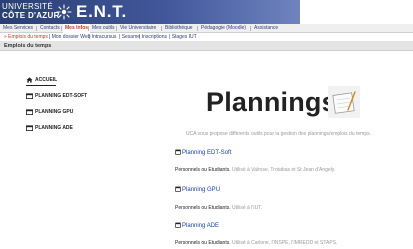  What do you see at coordinates (54, 128) in the screenshot?
I see `sidebar-item-label: PLANNING ADE` at bounding box center [54, 128].